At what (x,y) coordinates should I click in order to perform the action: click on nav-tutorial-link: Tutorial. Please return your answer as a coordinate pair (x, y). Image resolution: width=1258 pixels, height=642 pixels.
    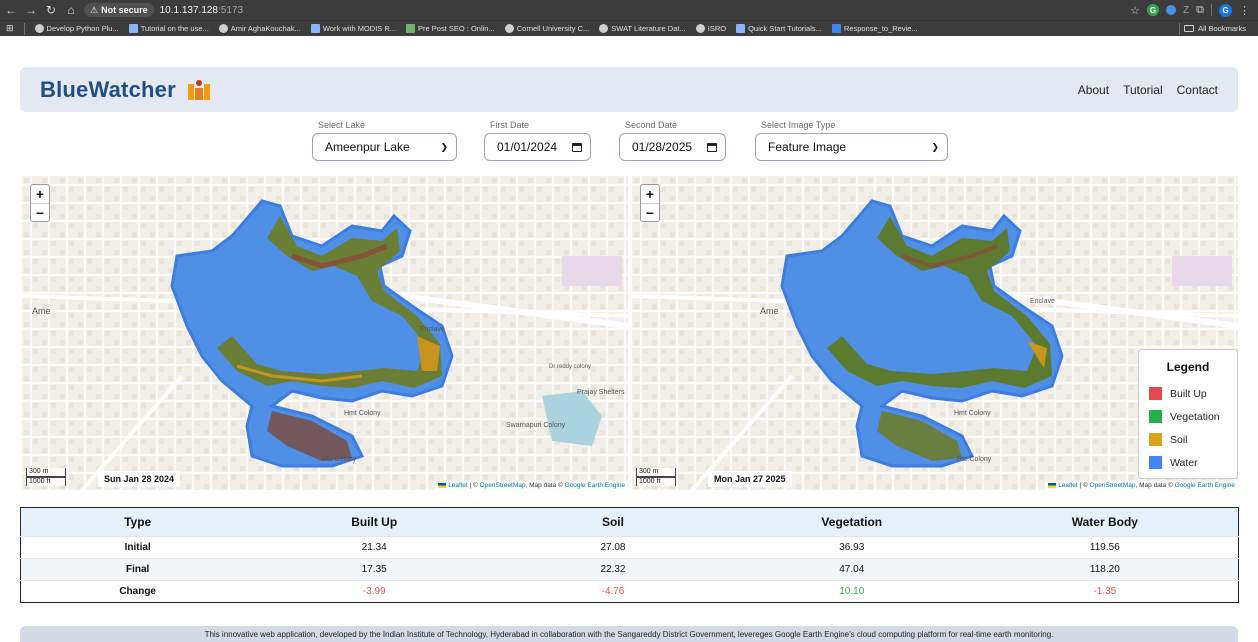
    Looking at the image, I should click on (1143, 90).